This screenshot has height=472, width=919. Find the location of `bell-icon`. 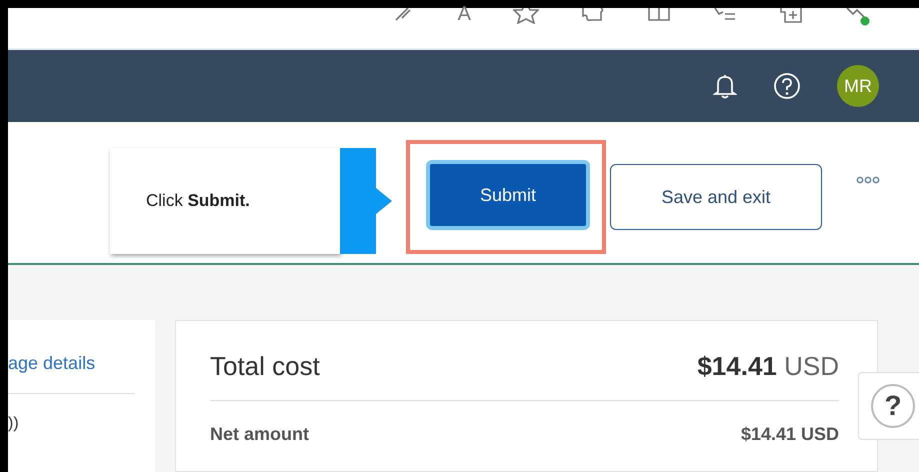

bell-icon is located at coordinates (725, 86).